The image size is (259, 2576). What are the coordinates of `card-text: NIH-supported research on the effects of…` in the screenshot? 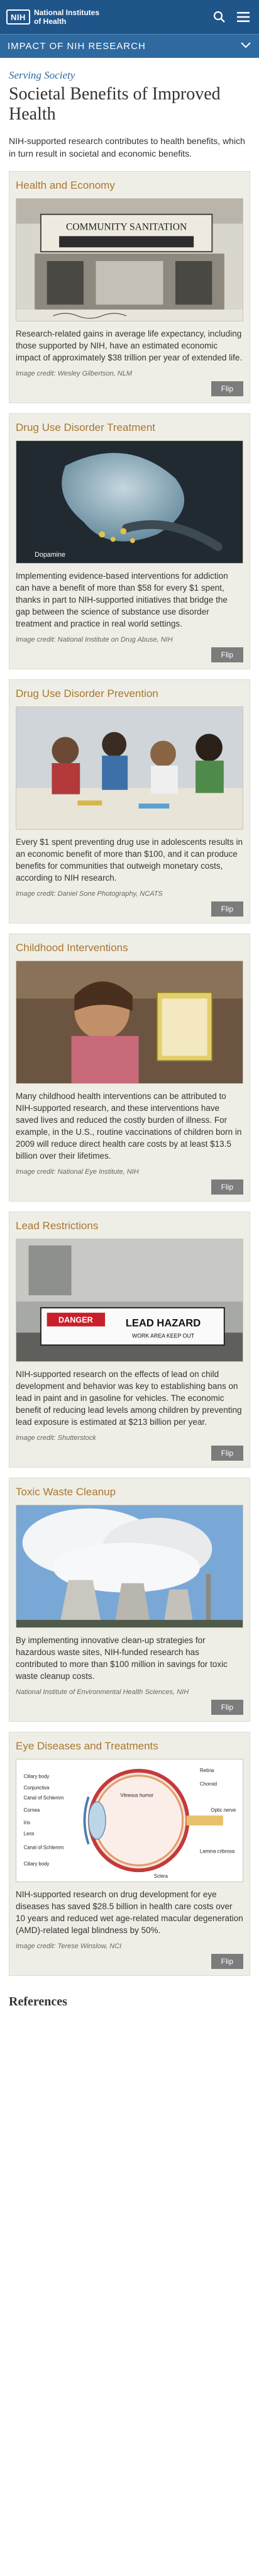 It's located at (129, 1398).